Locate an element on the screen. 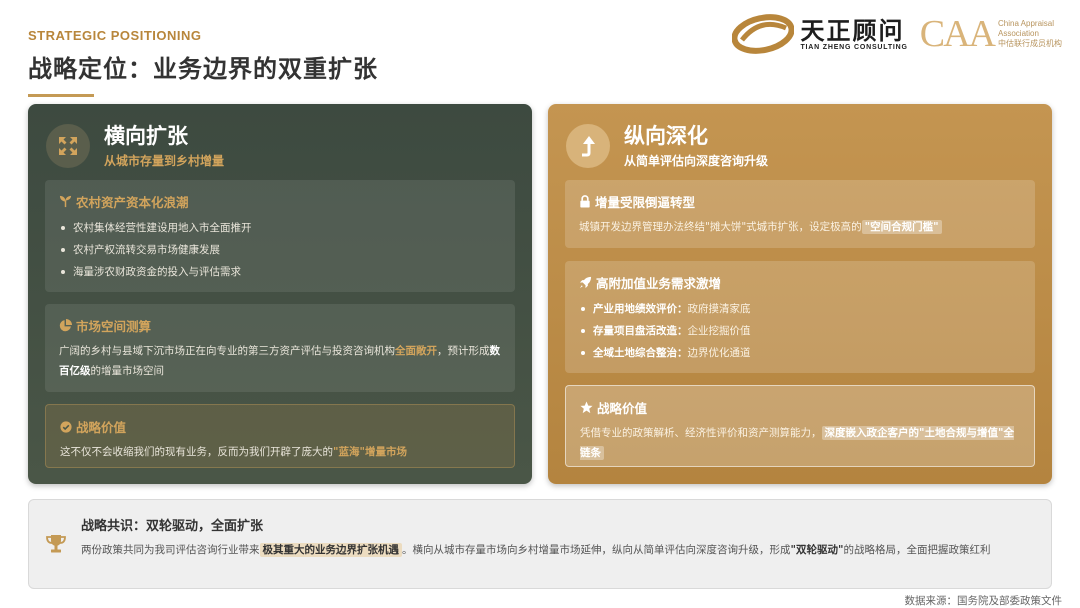  highlight-chip: 极其重大的业务边界扩张机遇 is located at coordinates (330, 550).